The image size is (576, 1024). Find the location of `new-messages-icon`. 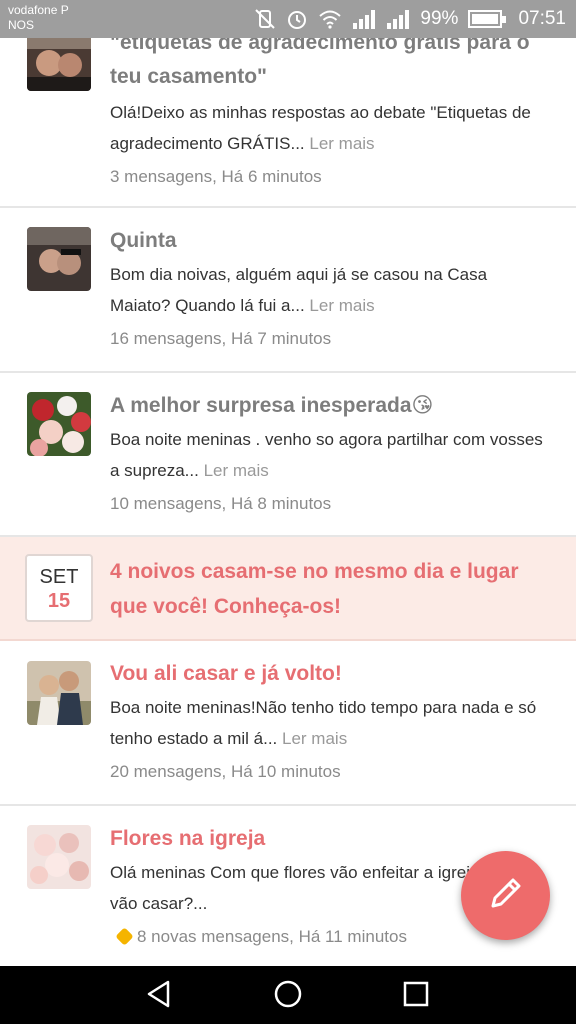

new-messages-icon is located at coordinates (124, 936).